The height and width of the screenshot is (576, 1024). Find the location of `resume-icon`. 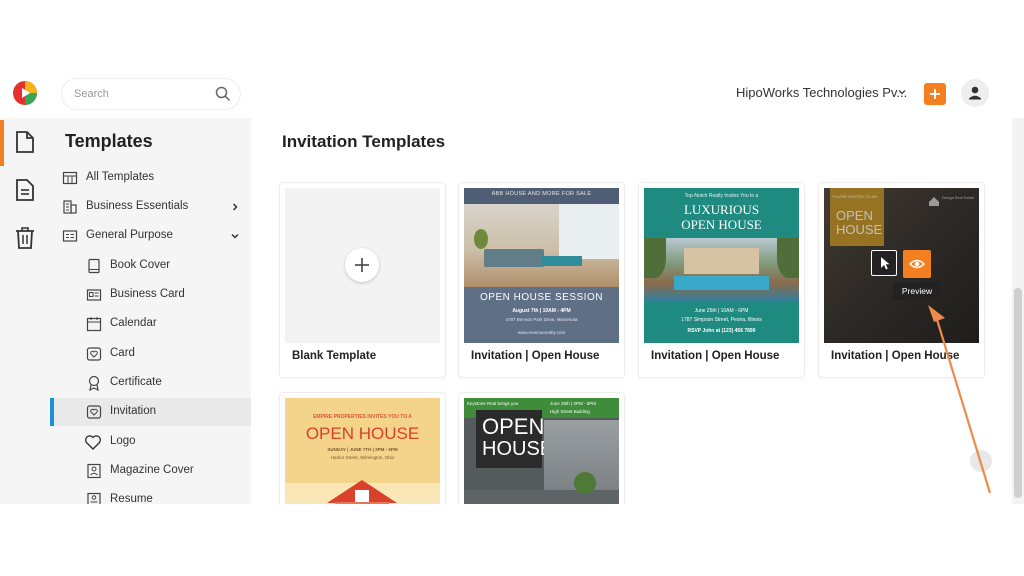

resume-icon is located at coordinates (94, 498).